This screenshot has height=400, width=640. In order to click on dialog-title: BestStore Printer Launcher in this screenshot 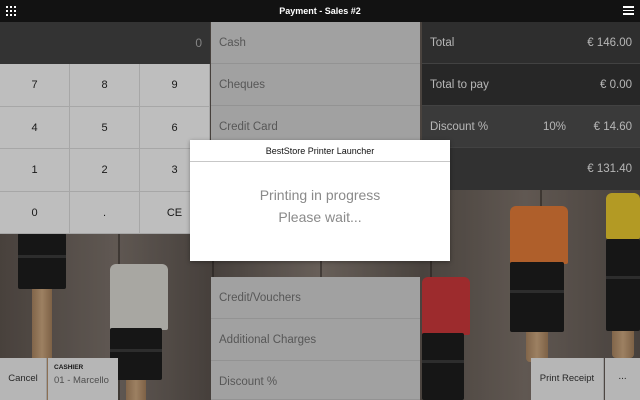, I will do `click(320, 151)`.